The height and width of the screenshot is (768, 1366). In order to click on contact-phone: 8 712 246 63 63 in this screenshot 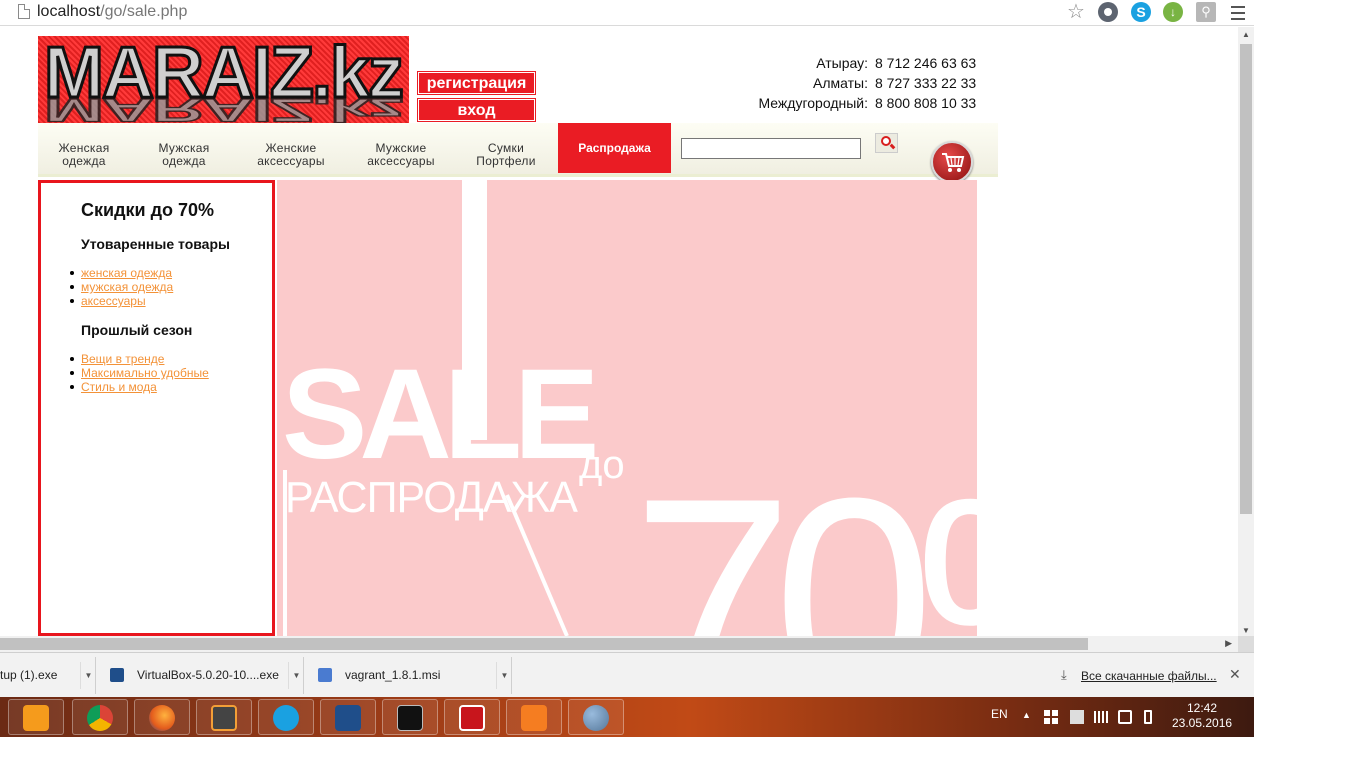, I will do `click(926, 63)`.